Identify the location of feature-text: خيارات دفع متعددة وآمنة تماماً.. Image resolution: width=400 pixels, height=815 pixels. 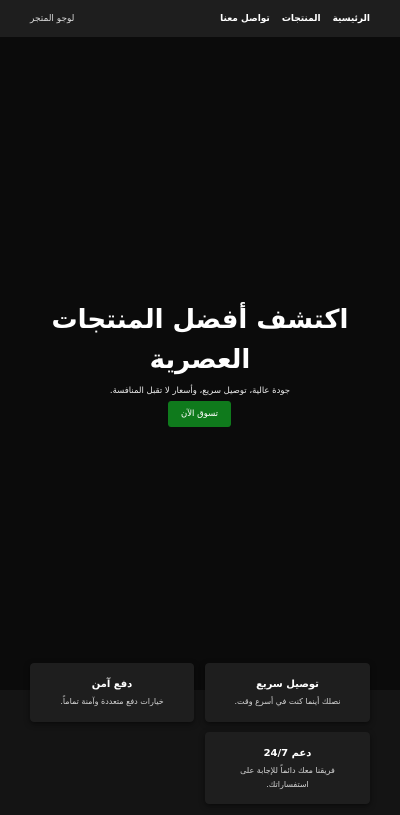
(112, 701).